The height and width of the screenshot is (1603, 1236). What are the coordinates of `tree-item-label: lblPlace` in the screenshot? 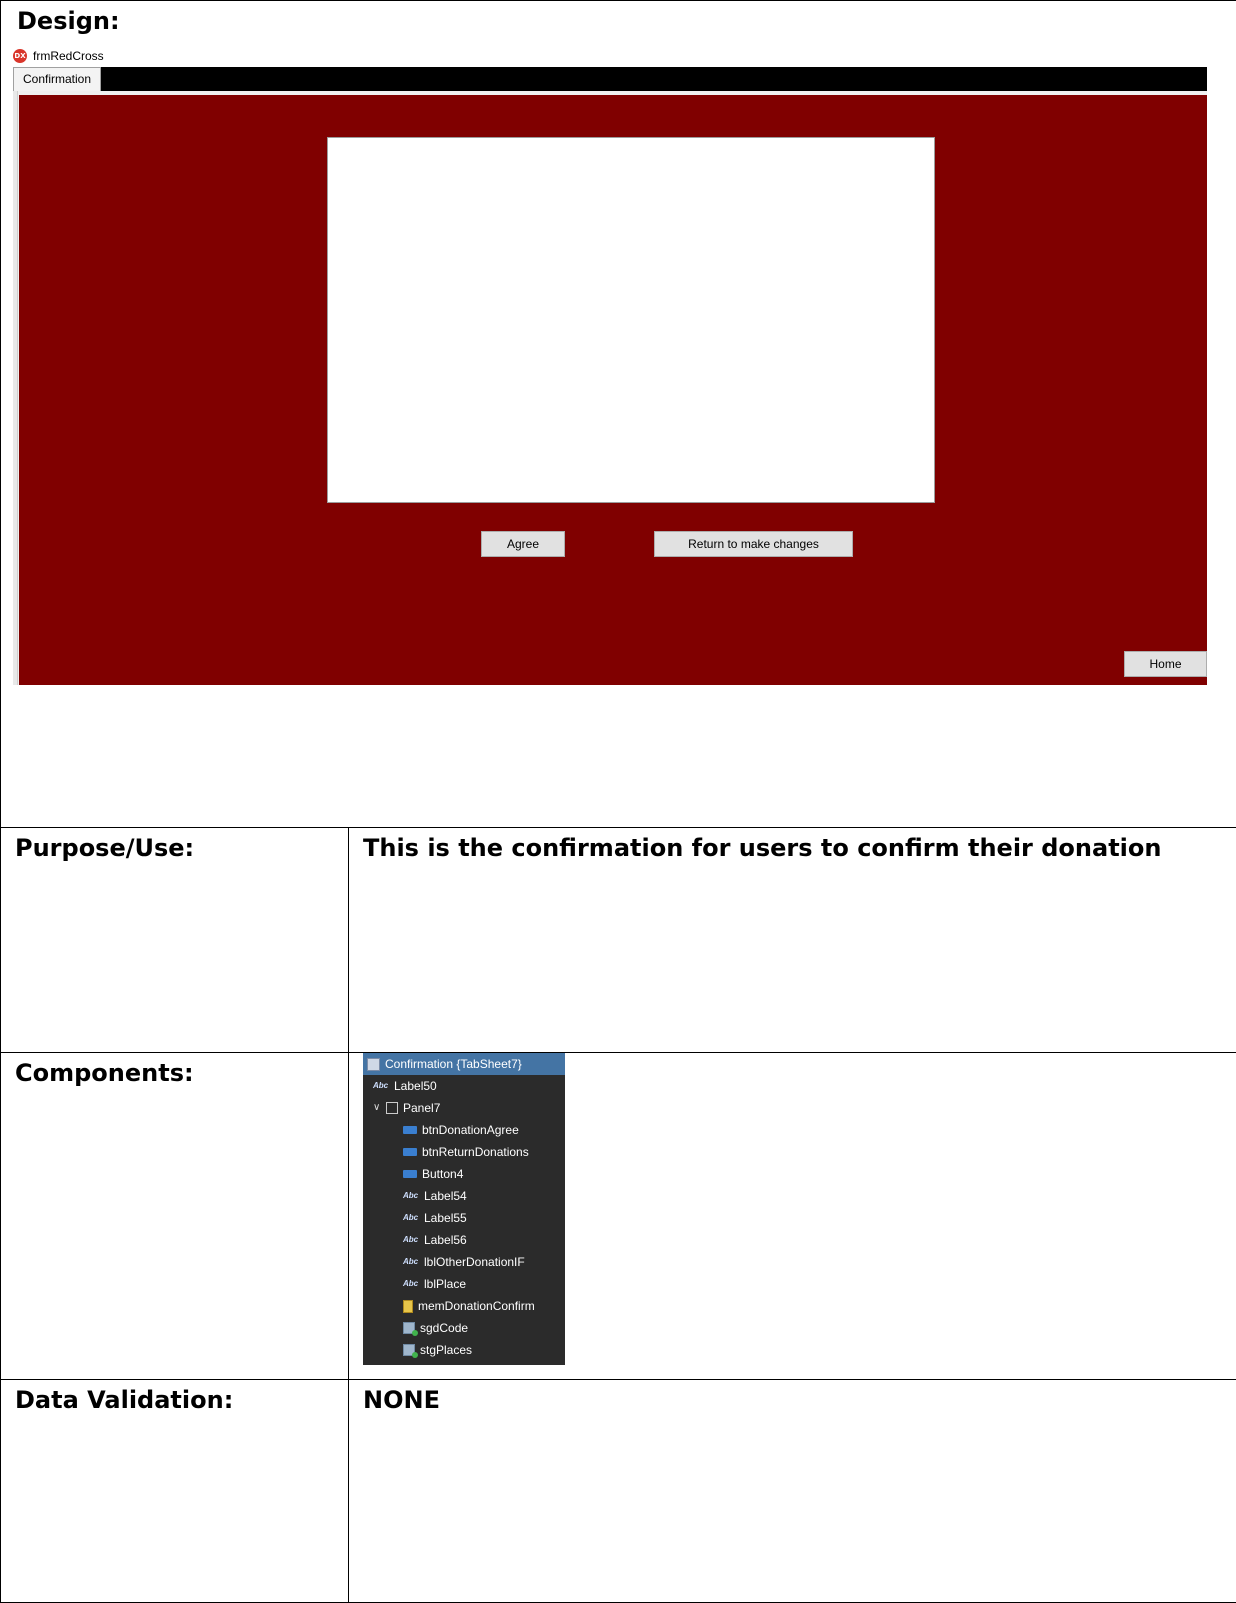 It's located at (445, 1284).